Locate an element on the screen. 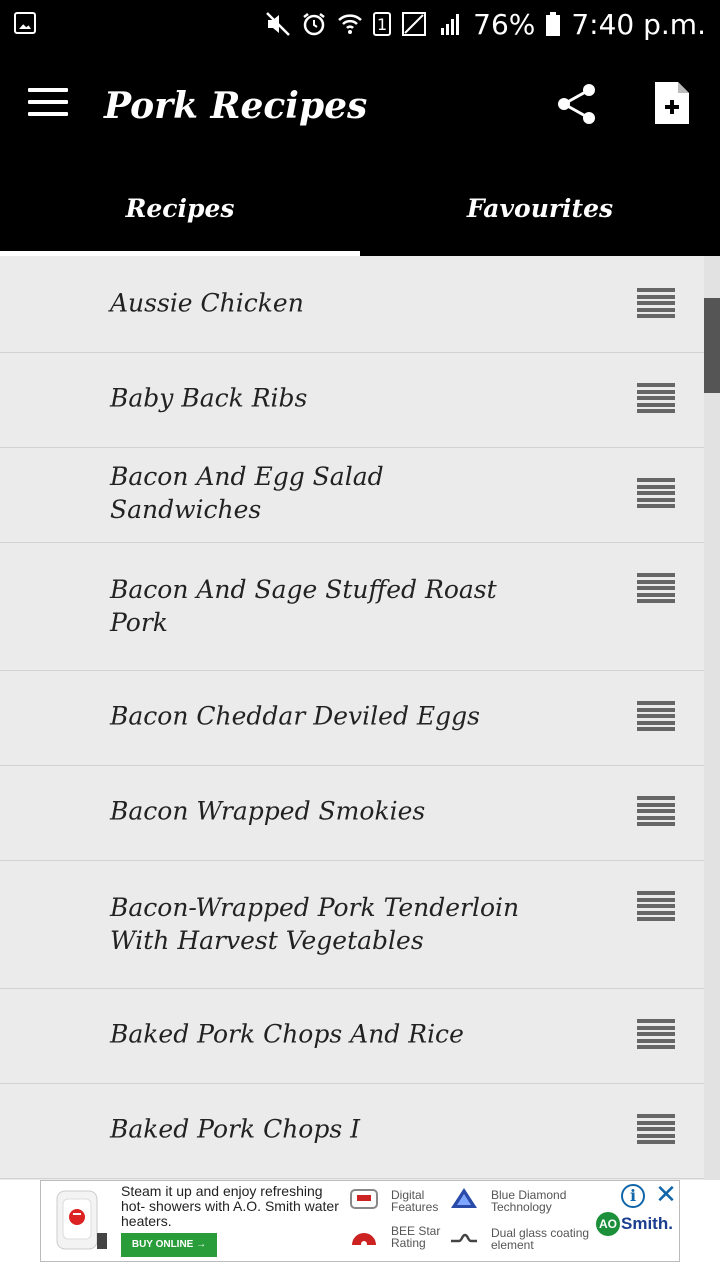 Image resolution: width=720 pixels, height=1280 pixels. recipe-row: Baked Pork Chops I is located at coordinates (352, 1131).